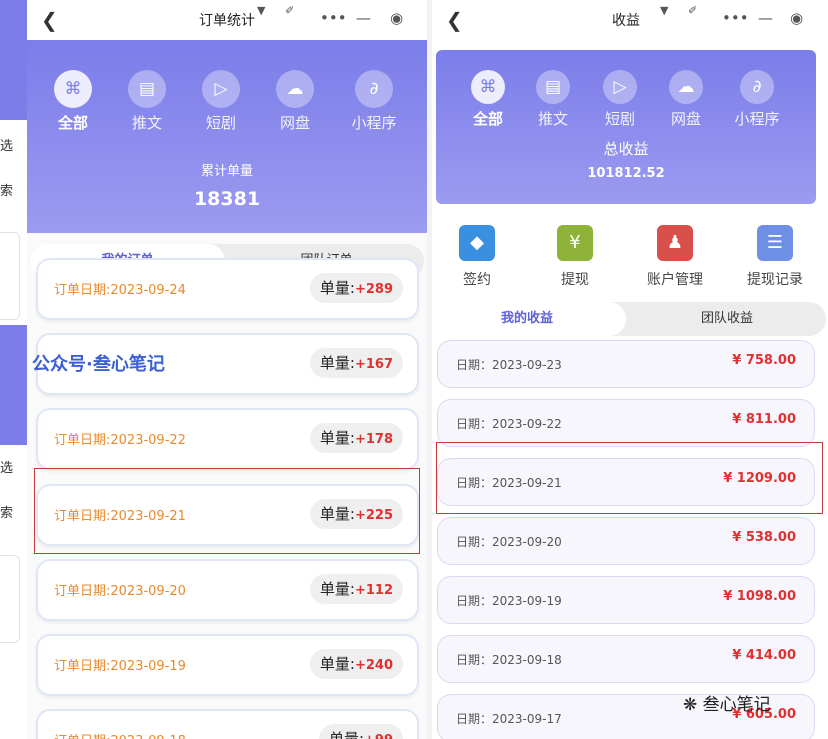  I want to click on income-header: ⌘ 全部 ▤ 推文 ▷ 短剧 ☁ 网盘 ∂ 小程序 总收益 101812.52, so click(626, 127).